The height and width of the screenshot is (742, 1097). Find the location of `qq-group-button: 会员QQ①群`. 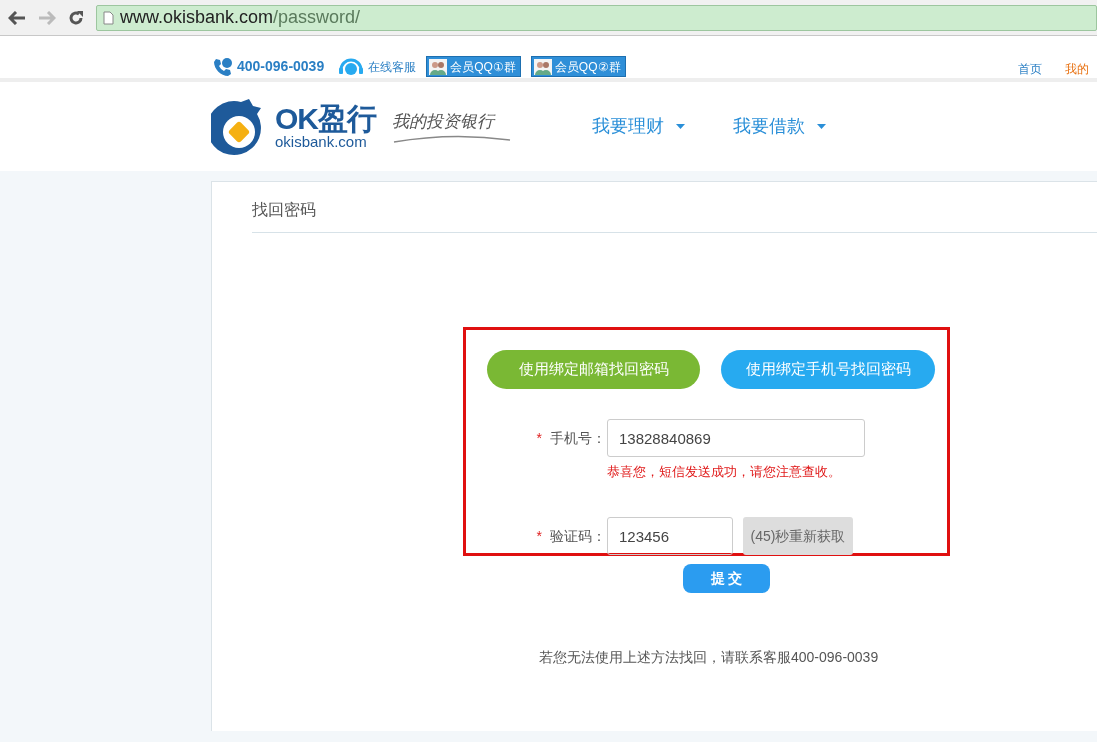

qq-group-button: 会员QQ①群 is located at coordinates (473, 66).